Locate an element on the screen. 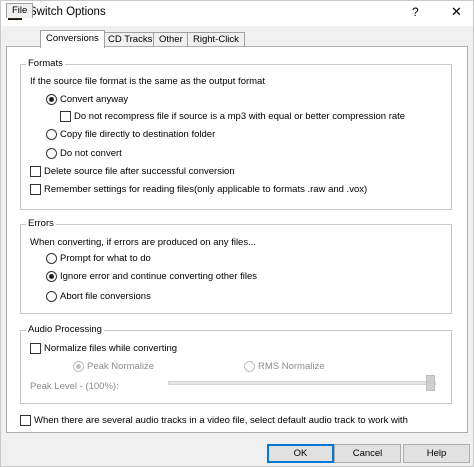 The image size is (474, 467). peak-level-label: Peak Level - (100%): is located at coordinates (74, 386).